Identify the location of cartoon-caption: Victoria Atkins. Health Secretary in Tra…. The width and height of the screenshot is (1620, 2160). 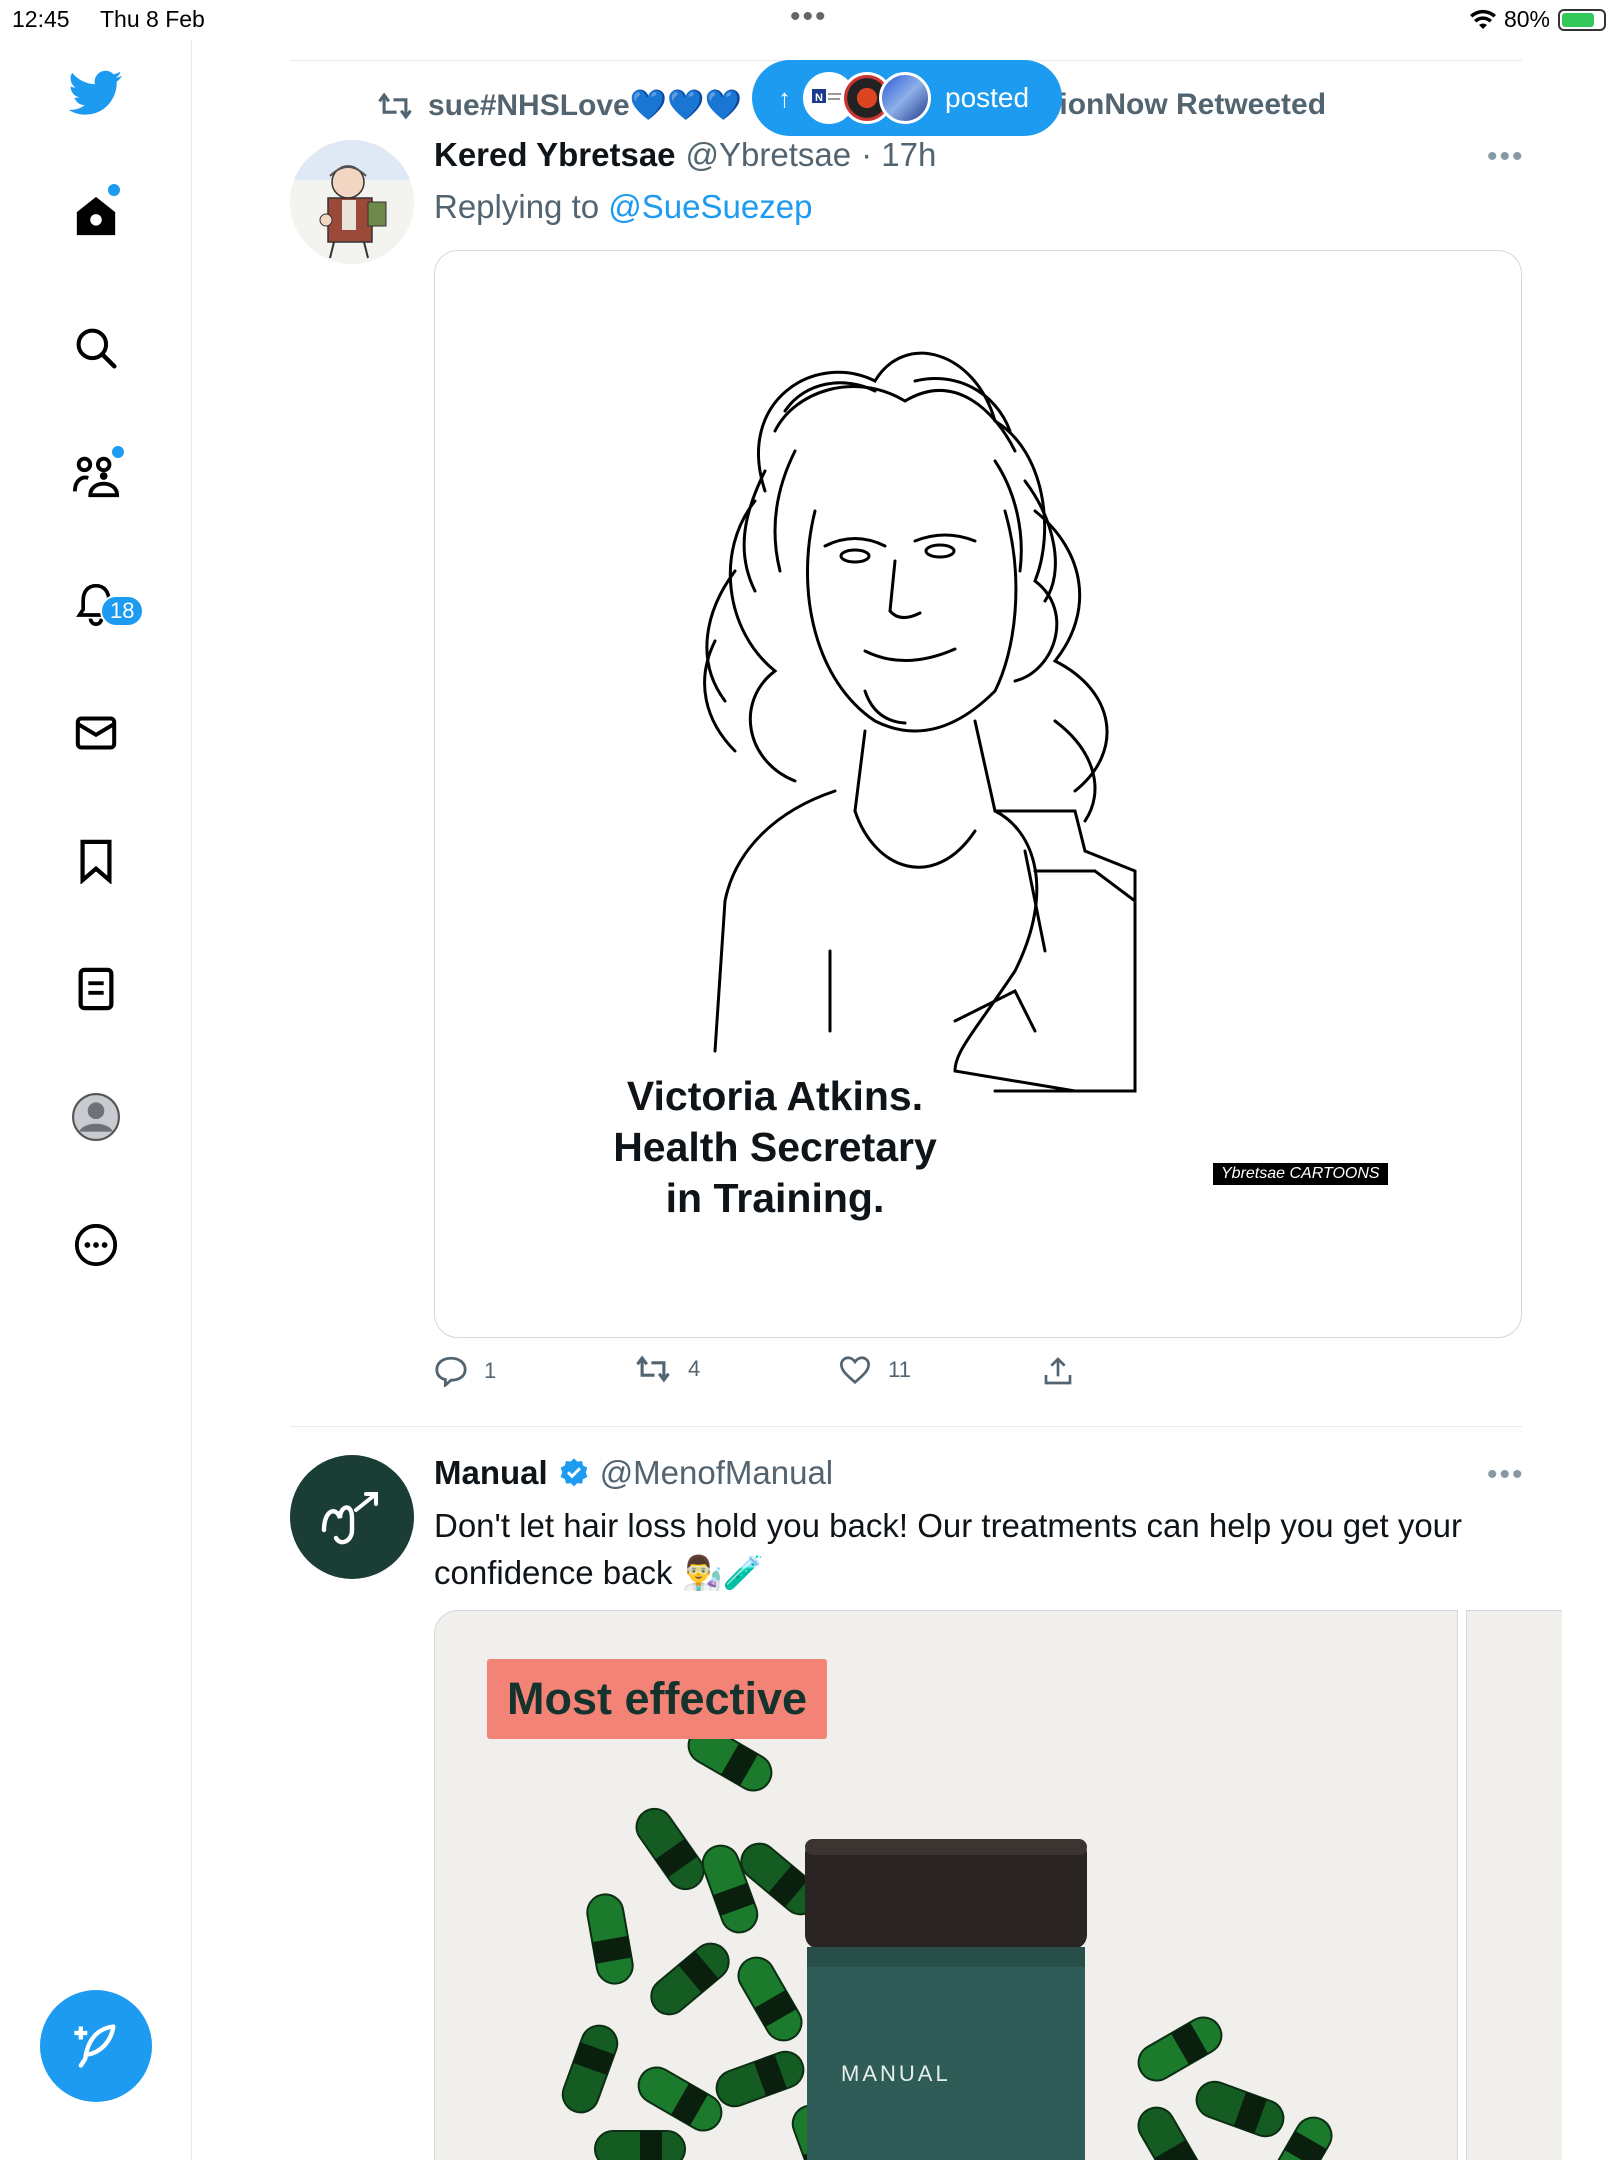
(775, 1147).